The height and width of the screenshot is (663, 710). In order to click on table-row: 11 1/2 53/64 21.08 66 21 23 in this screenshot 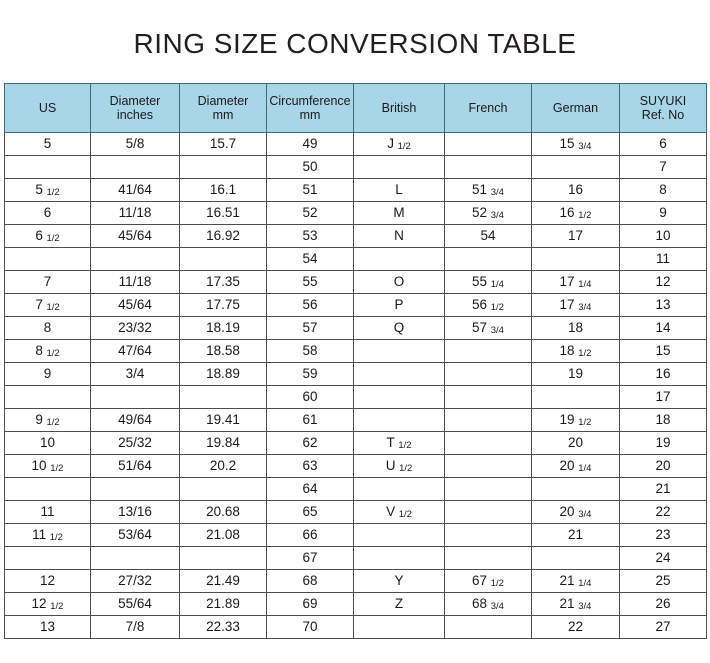, I will do `click(355, 535)`.